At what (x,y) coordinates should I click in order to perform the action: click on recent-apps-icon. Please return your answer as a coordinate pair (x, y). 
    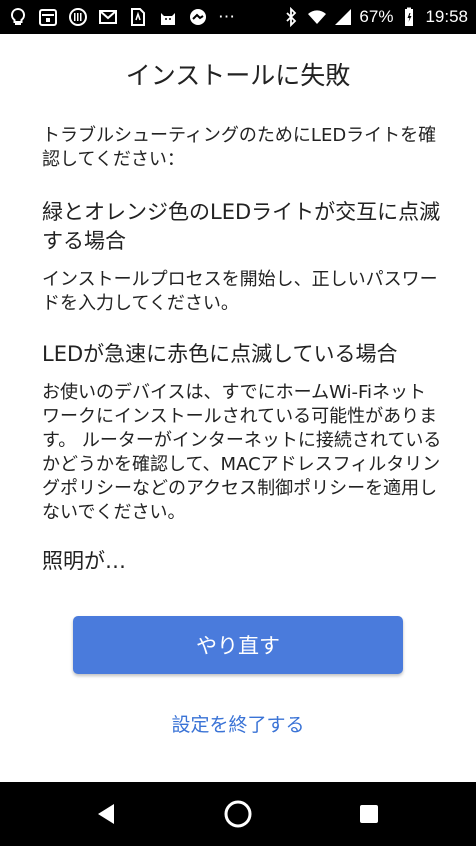
    Looking at the image, I should click on (369, 814).